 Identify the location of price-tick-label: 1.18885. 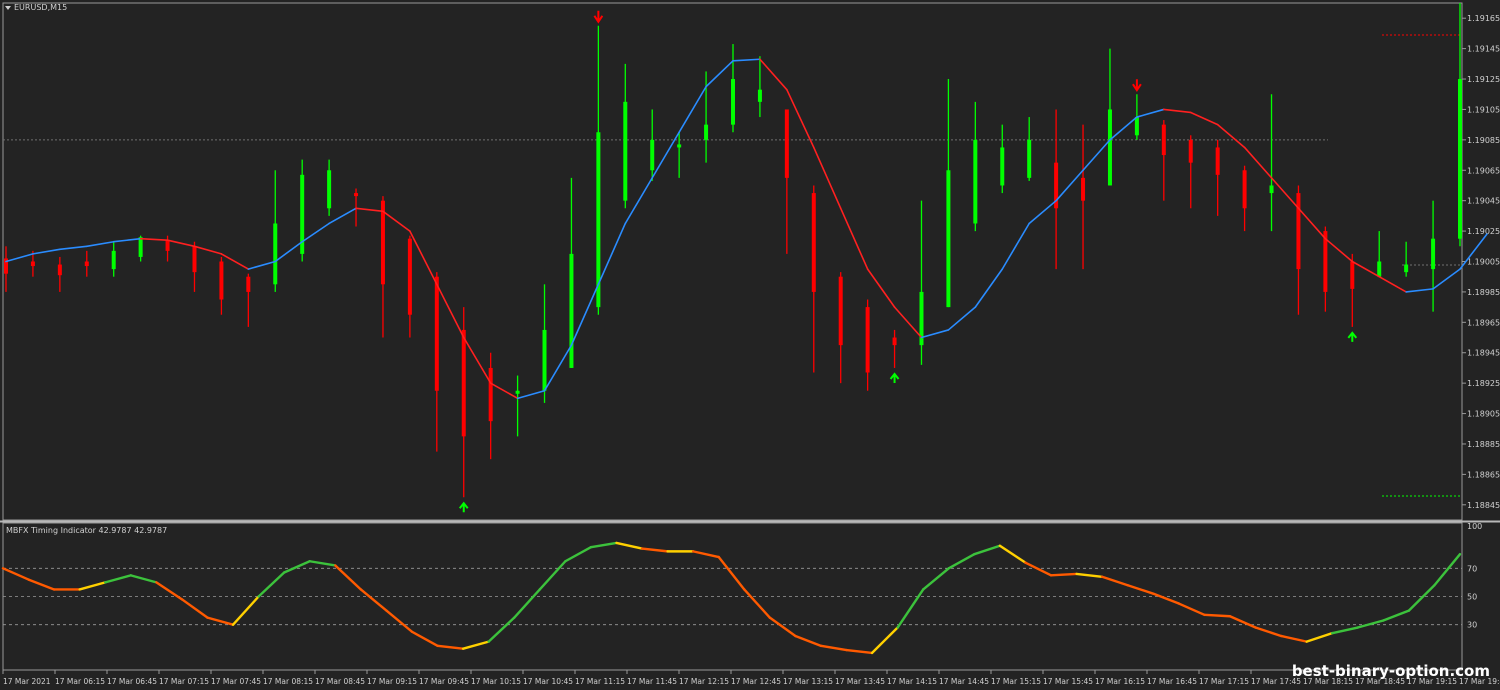
(1483, 444).